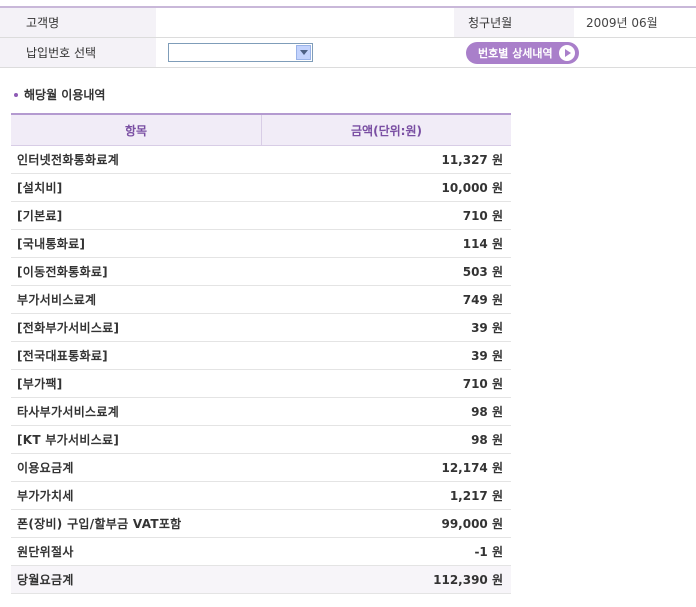  Describe the element at coordinates (240, 52) in the screenshot. I see `payment-number-select` at that location.